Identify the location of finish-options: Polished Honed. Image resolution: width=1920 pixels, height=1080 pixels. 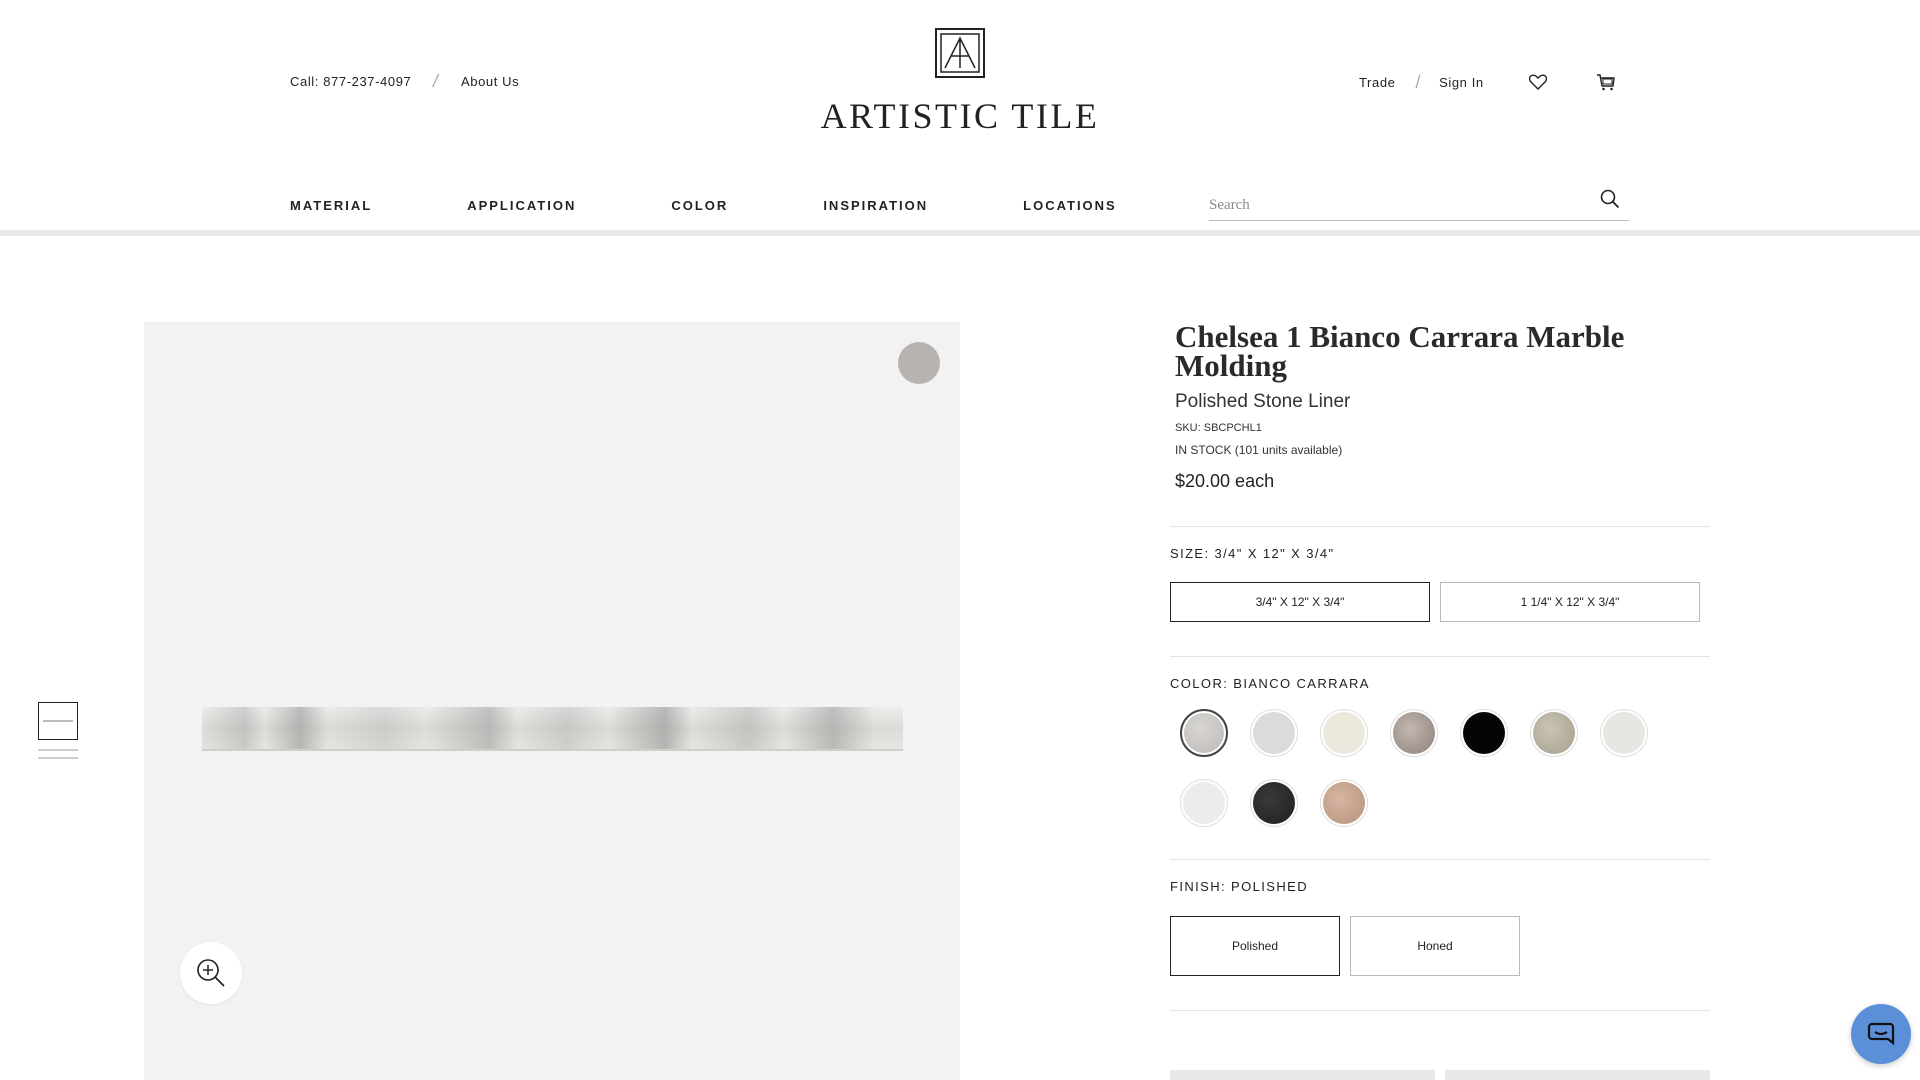
(1440, 946).